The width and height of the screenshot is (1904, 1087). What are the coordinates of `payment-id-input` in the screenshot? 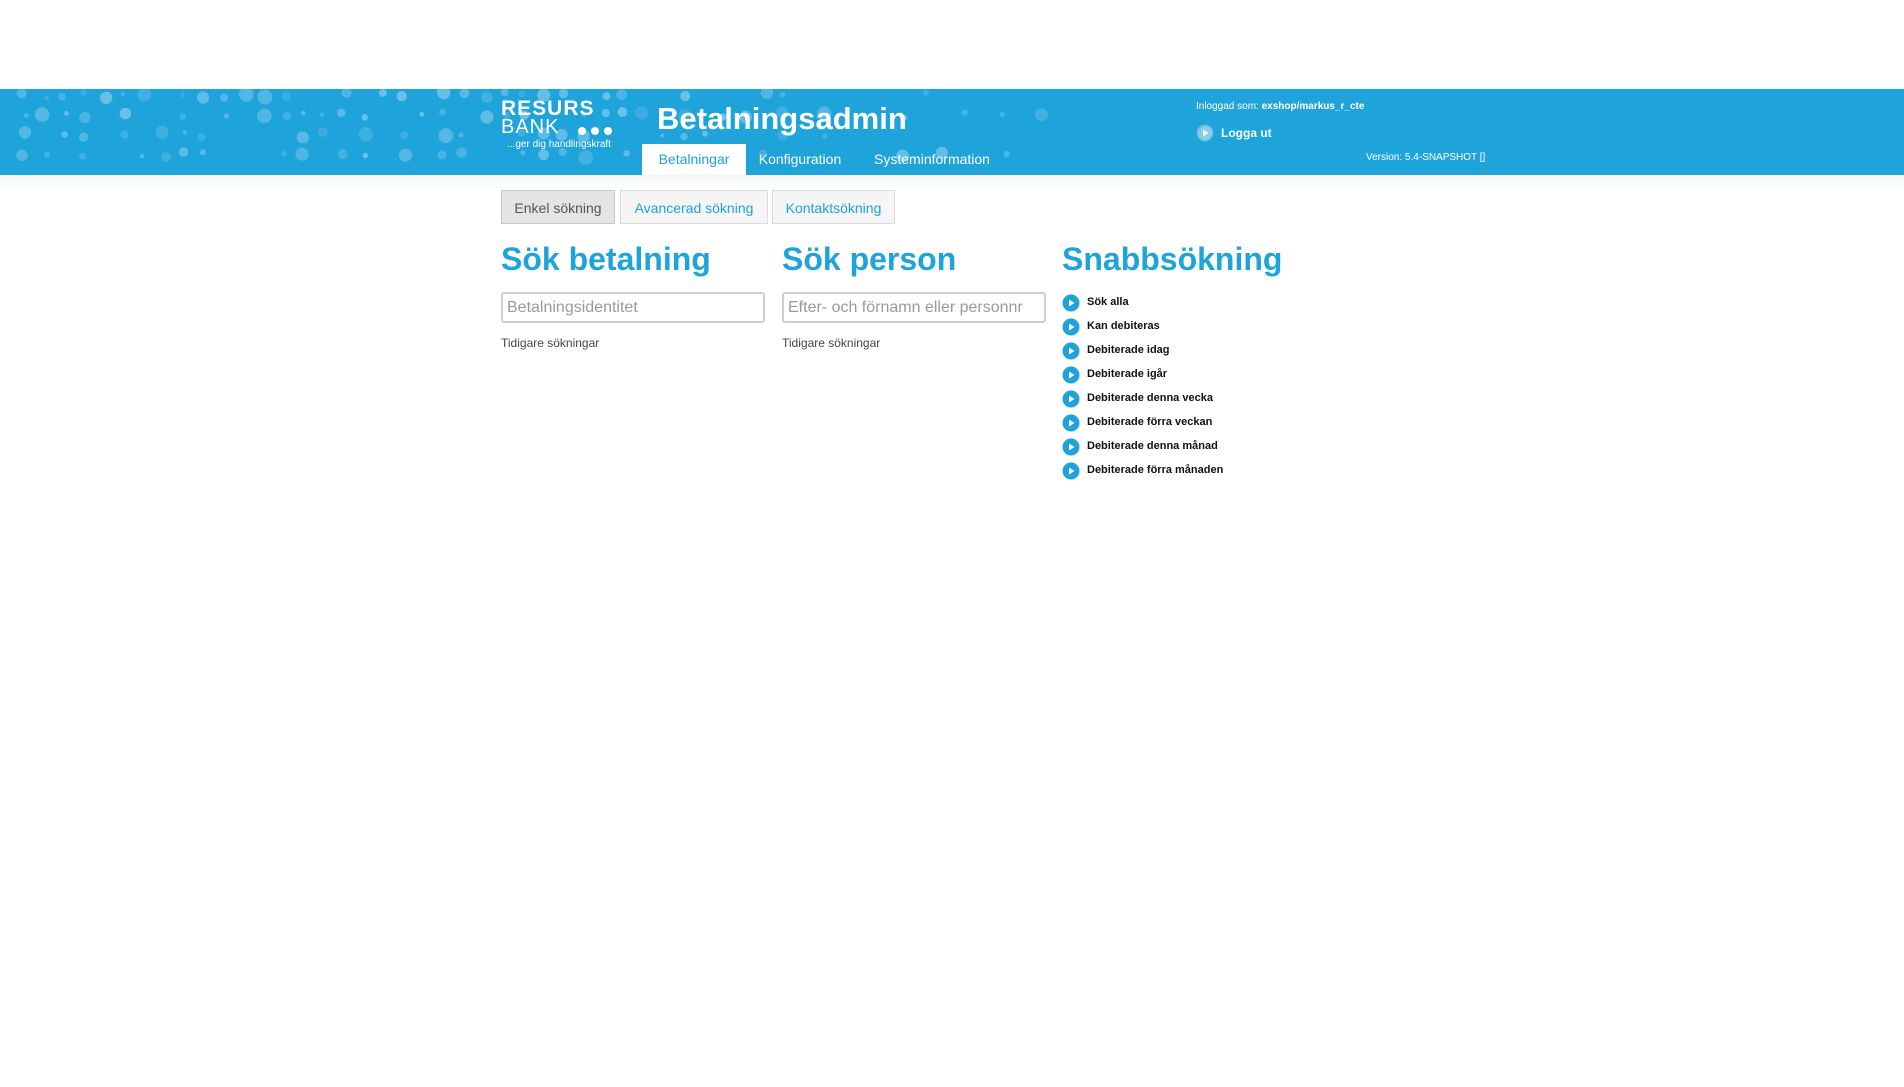 It's located at (633, 307).